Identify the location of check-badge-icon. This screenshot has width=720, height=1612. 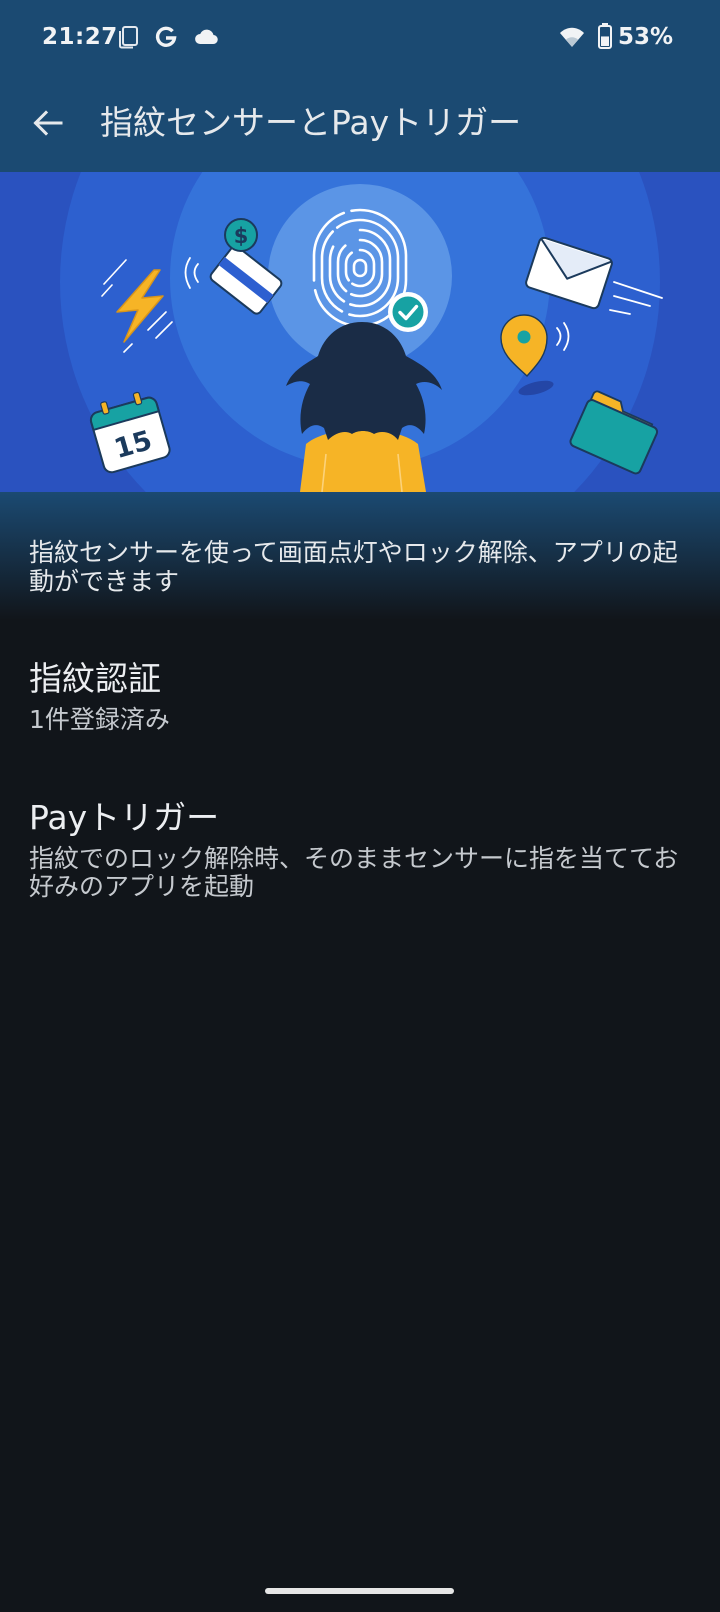
(408, 312).